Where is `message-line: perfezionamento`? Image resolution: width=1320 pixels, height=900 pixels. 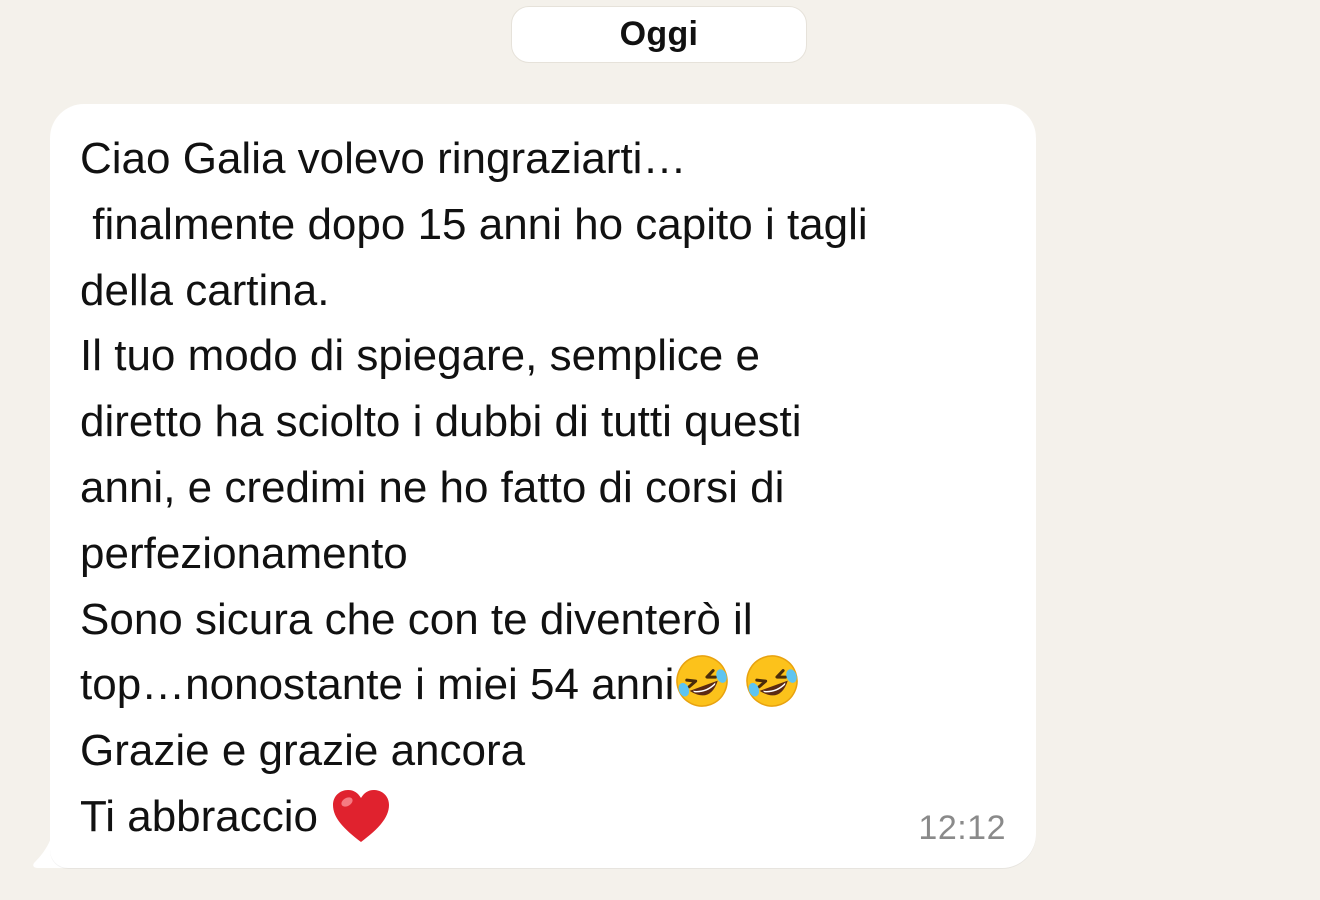 message-line: perfezionamento is located at coordinates (244, 553).